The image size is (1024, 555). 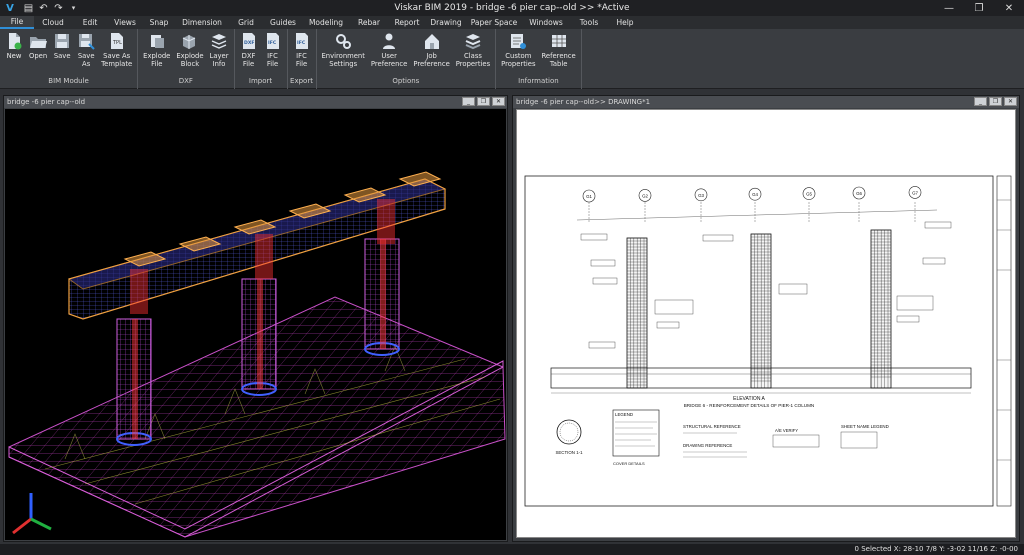 What do you see at coordinates (156, 50) in the screenshot?
I see `explode-file-button: Explode File` at bounding box center [156, 50].